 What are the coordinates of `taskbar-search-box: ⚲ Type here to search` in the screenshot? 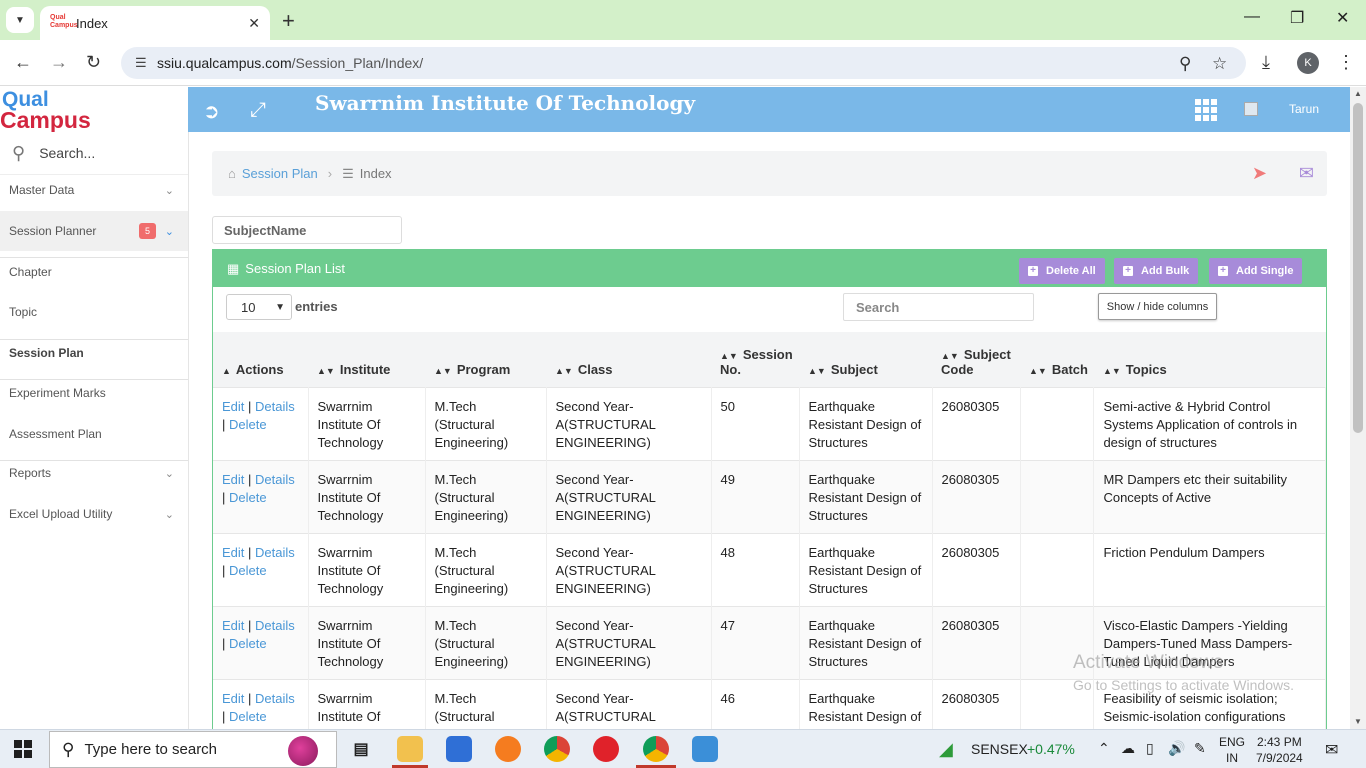 It's located at (193, 749).